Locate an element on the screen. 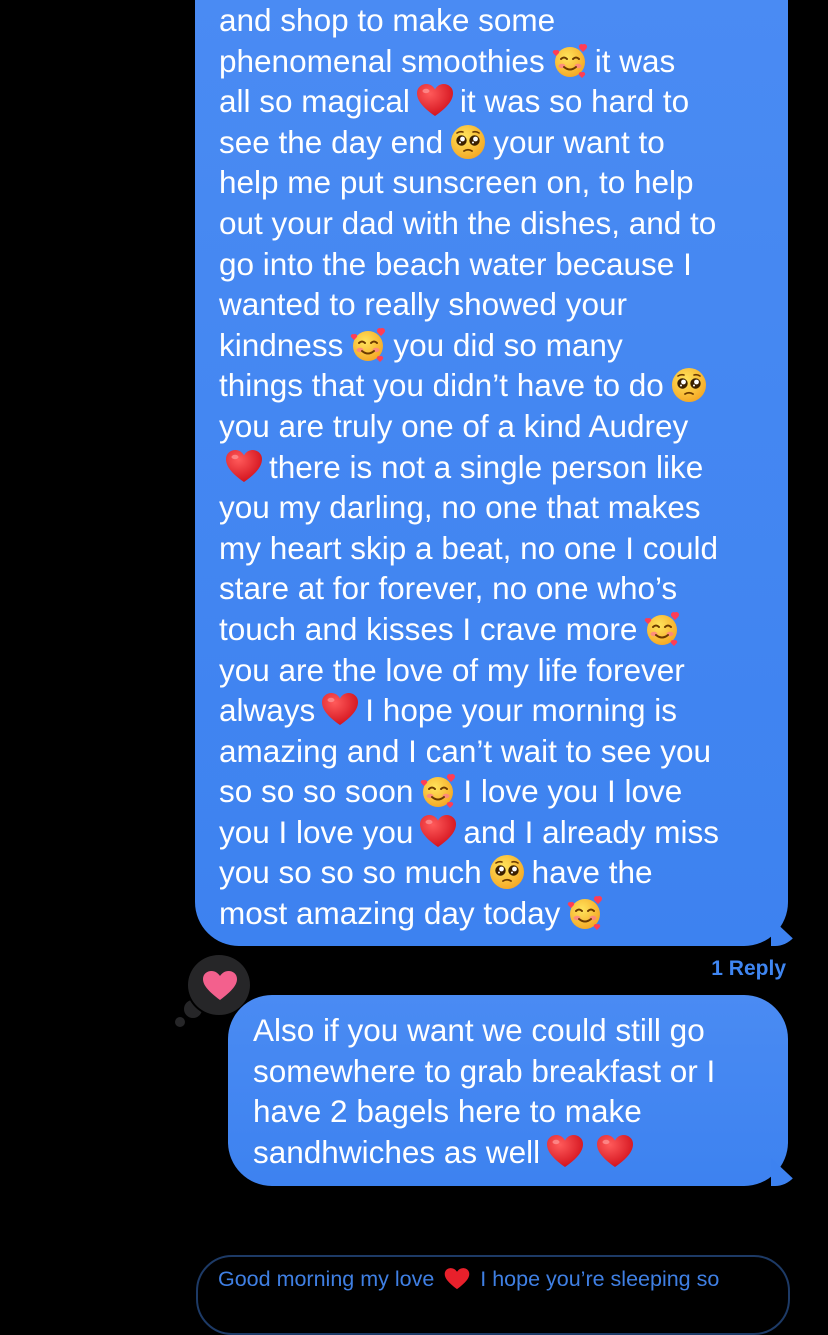 The image size is (828, 1335). main-line: my heart skip a beat, no one I could is located at coordinates (496, 548).